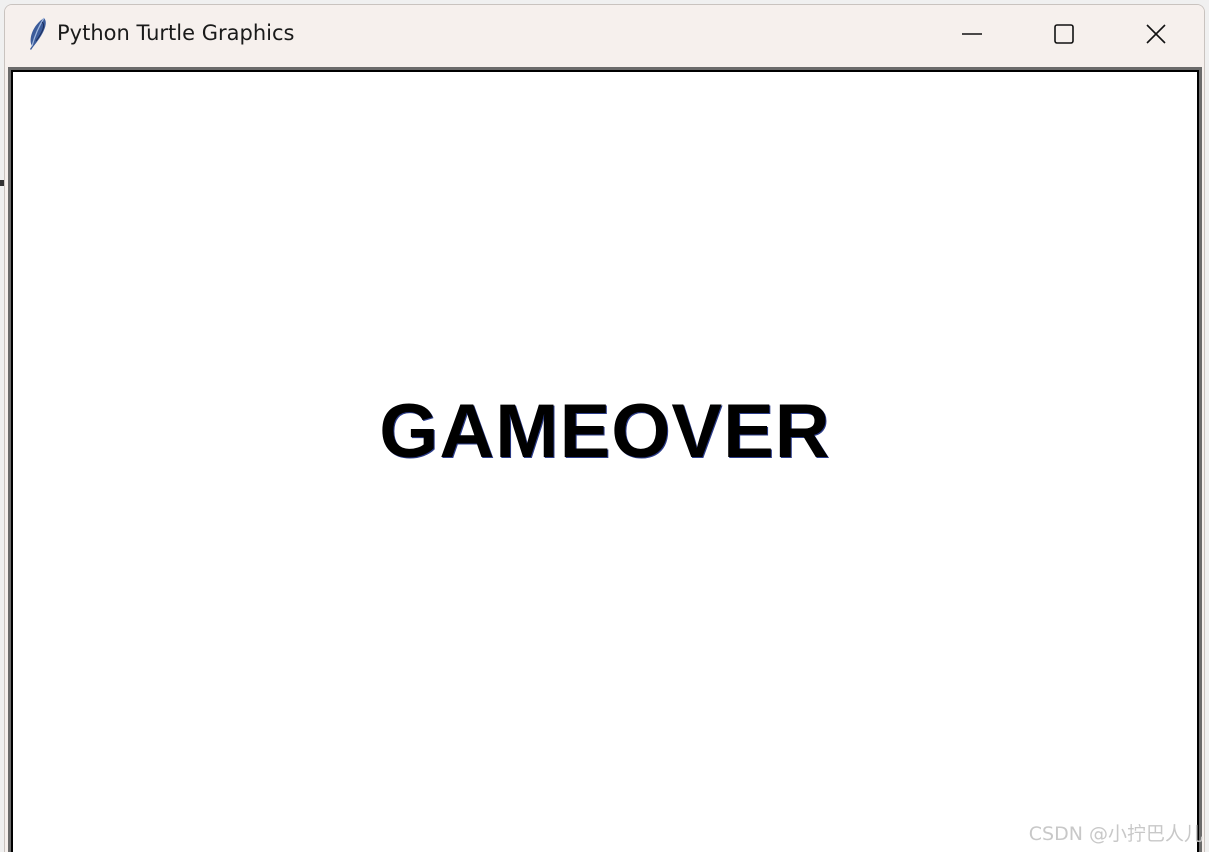 The width and height of the screenshot is (1209, 852). I want to click on minimize-icon, so click(972, 34).